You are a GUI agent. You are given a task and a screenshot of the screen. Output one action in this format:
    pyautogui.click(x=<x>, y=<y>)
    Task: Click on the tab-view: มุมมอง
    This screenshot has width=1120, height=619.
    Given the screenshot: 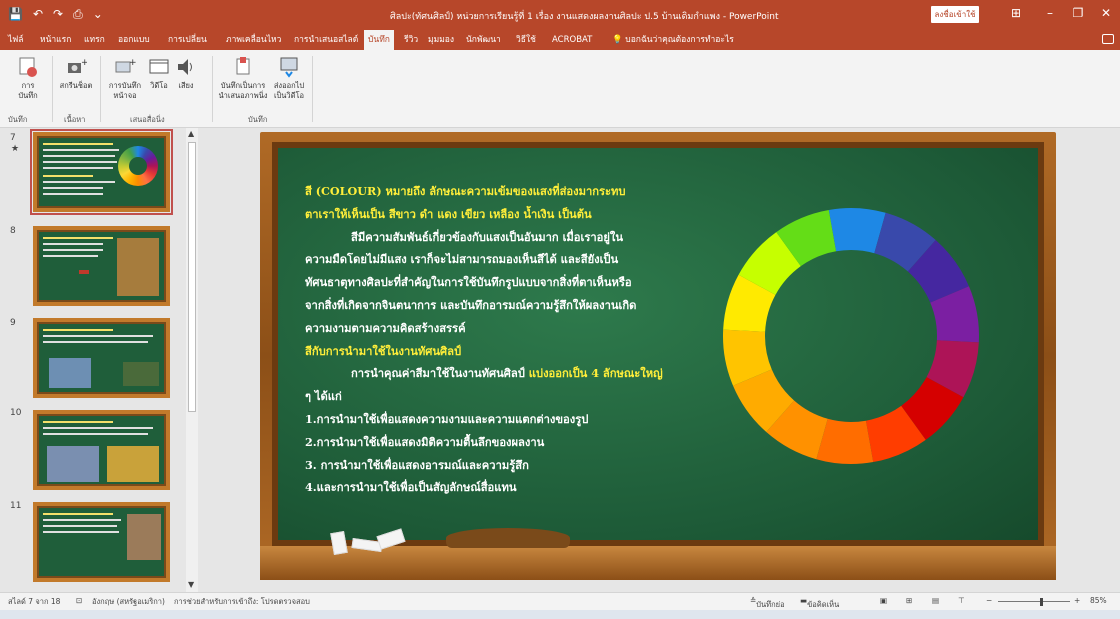 What is the action you would take?
    pyautogui.click(x=441, y=40)
    